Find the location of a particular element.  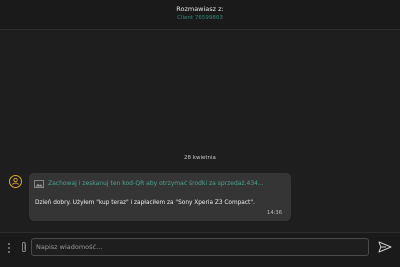

paperclip-icon is located at coordinates (24, 247).